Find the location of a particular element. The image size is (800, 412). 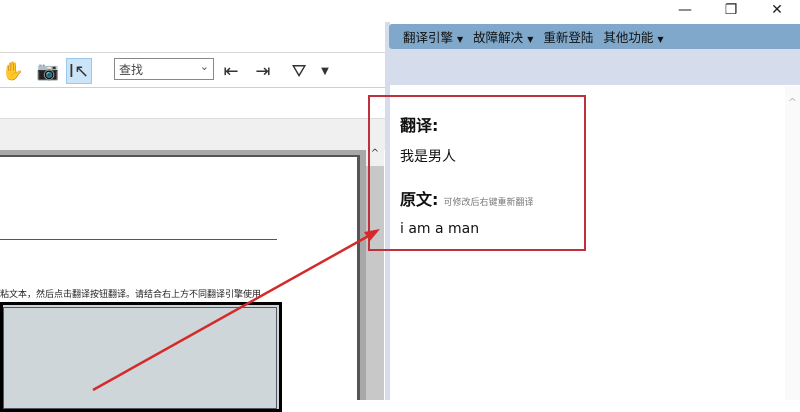

annotation-arrow is located at coordinates (236, 310).